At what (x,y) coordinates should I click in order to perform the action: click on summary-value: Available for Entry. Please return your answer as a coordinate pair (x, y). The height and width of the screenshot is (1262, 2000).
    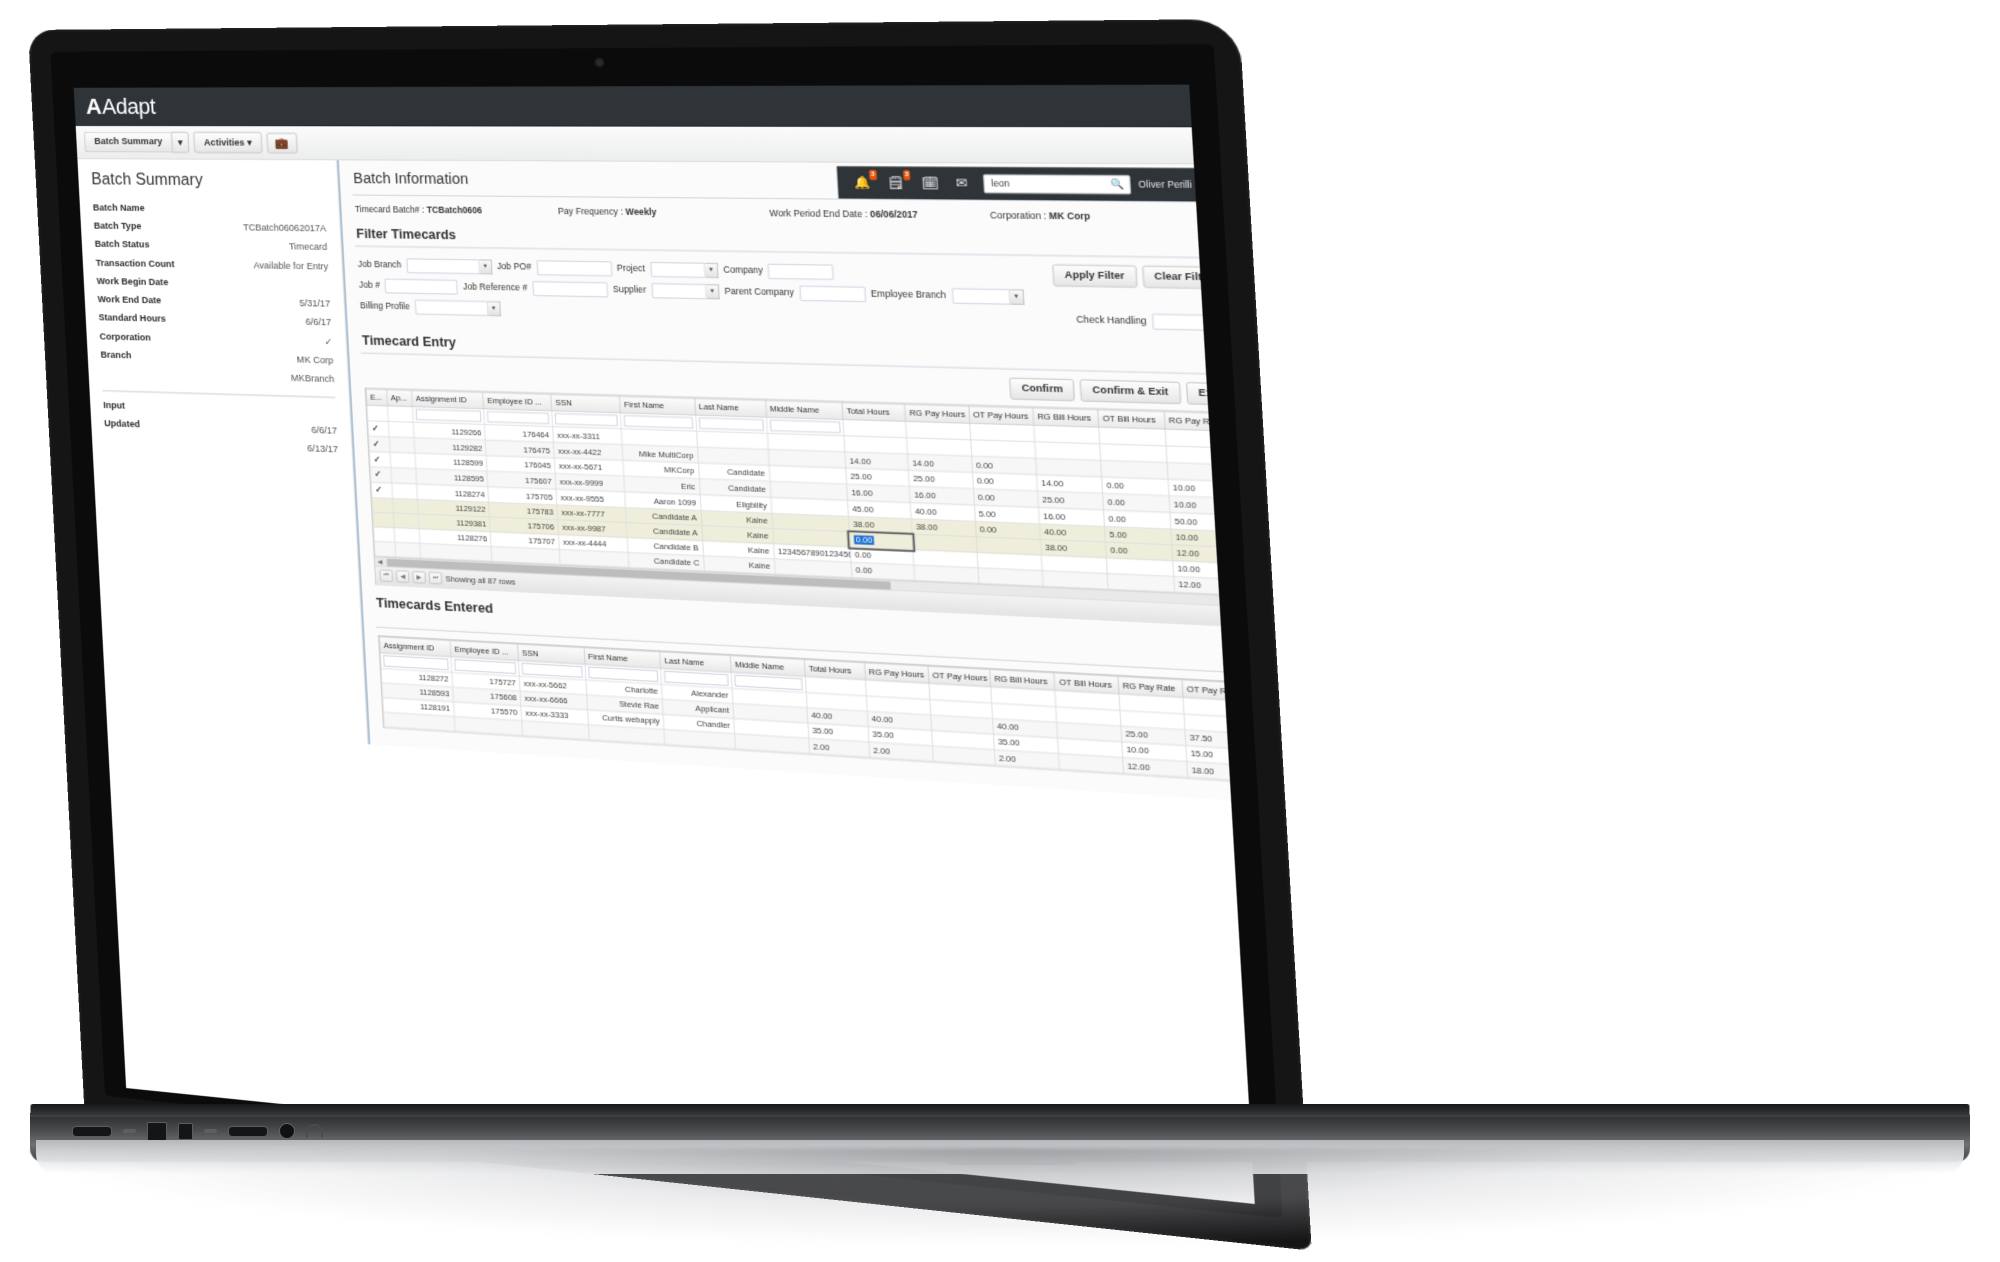
    Looking at the image, I should click on (291, 266).